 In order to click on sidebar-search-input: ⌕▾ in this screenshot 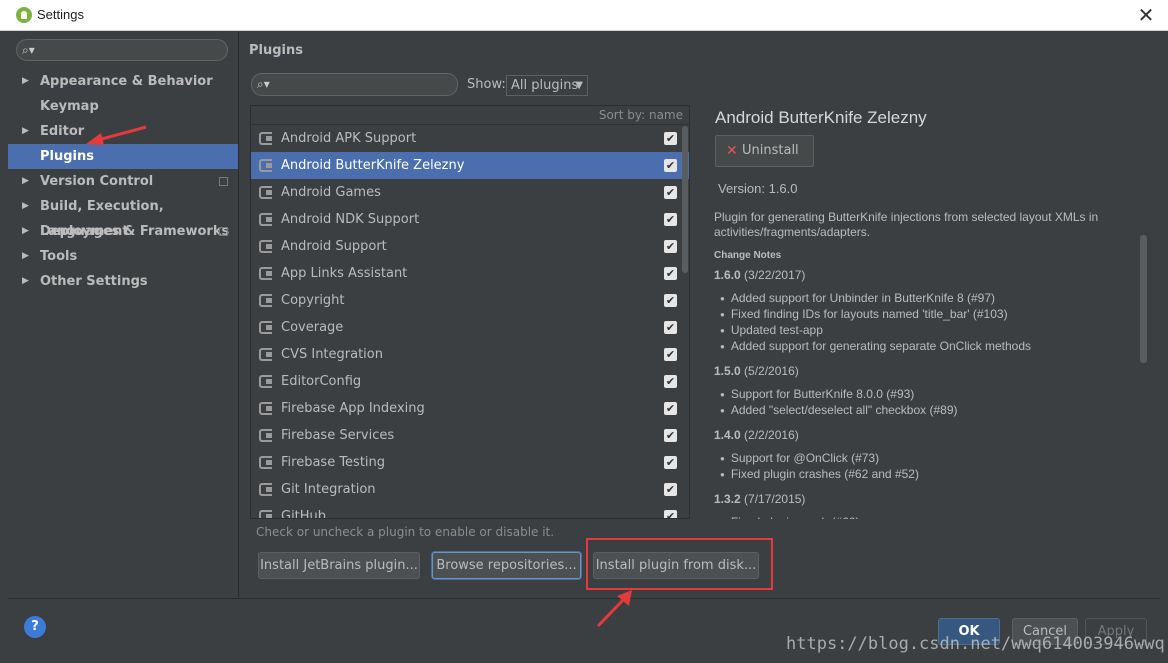, I will do `click(122, 50)`.